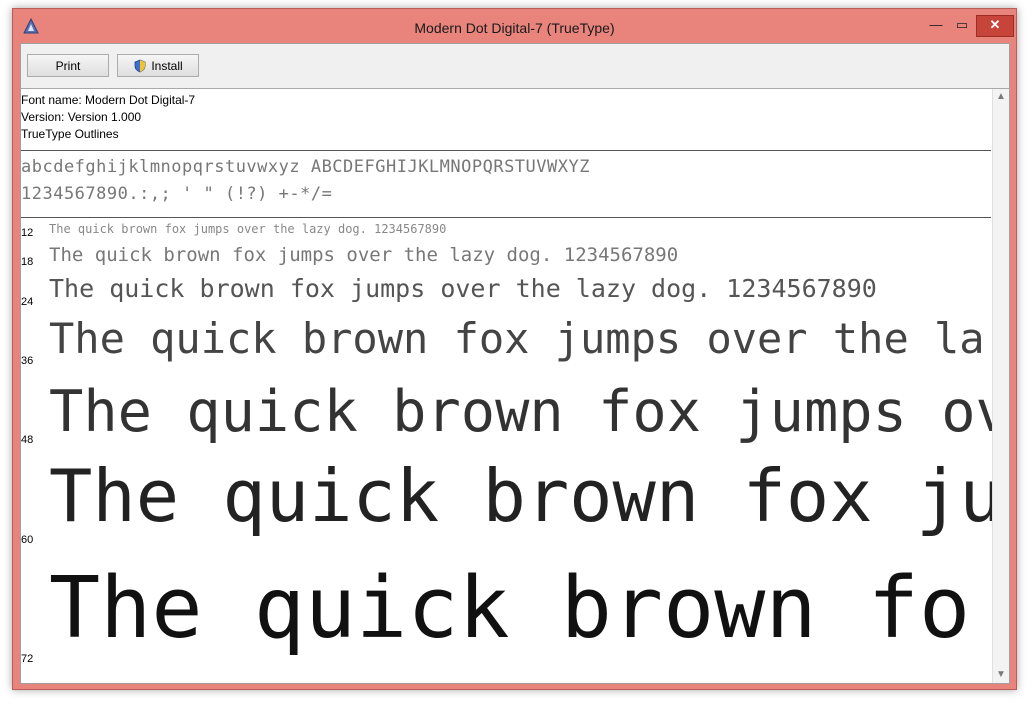  What do you see at coordinates (27, 659) in the screenshot?
I see `sample-size-label: 72` at bounding box center [27, 659].